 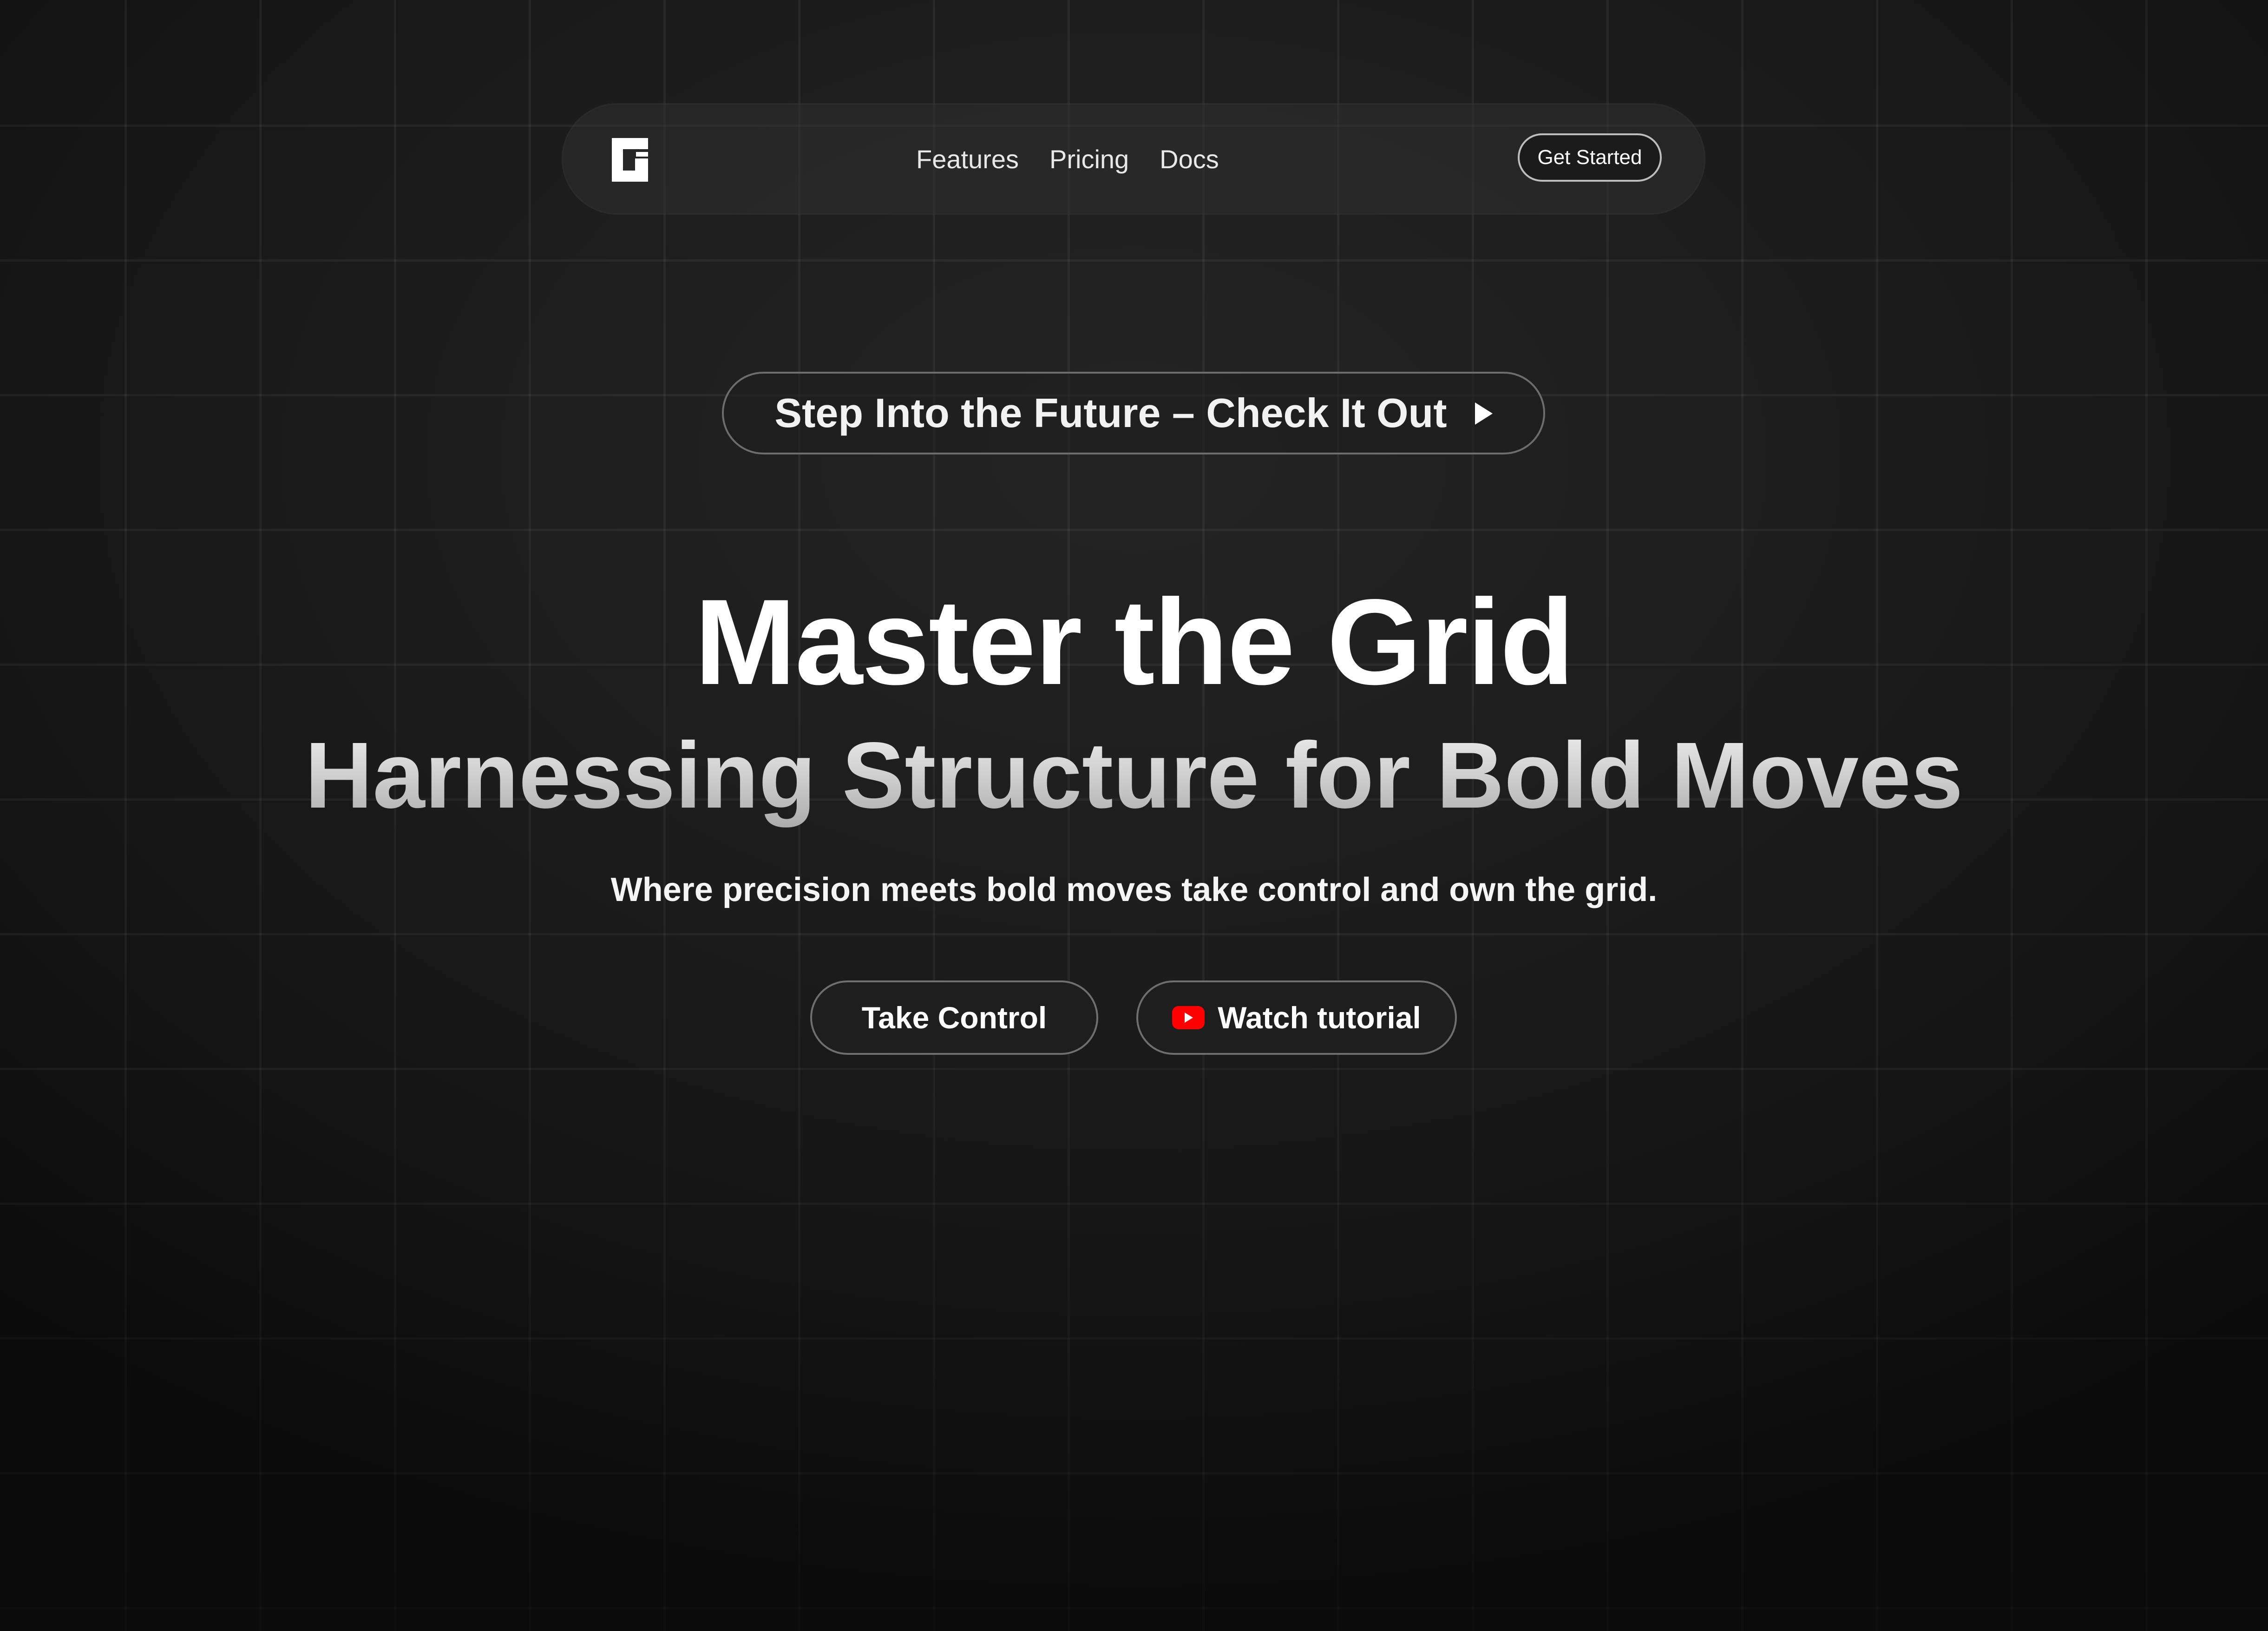 I want to click on watch-tutorial-button: Watch tutorial, so click(x=1296, y=1017).